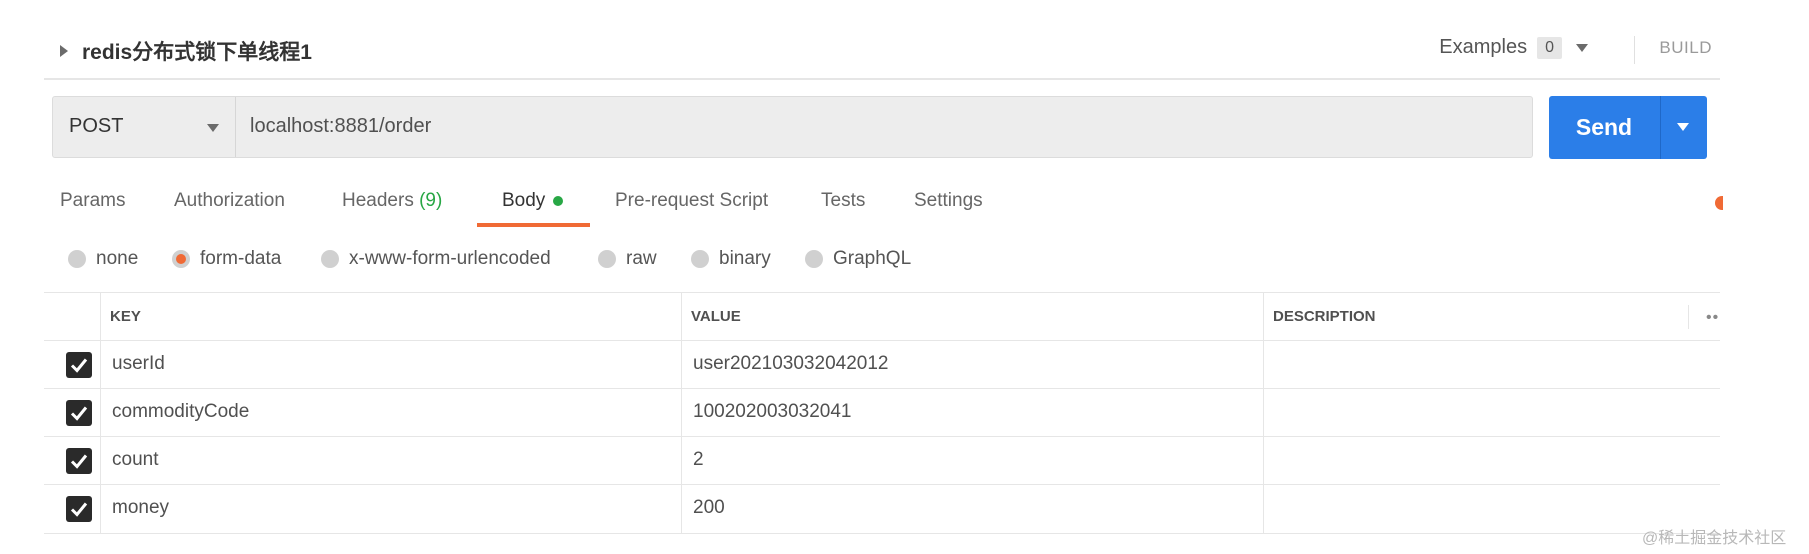 The width and height of the screenshot is (1809, 554). I want to click on table-row: userId user202103032042012, so click(882, 364).